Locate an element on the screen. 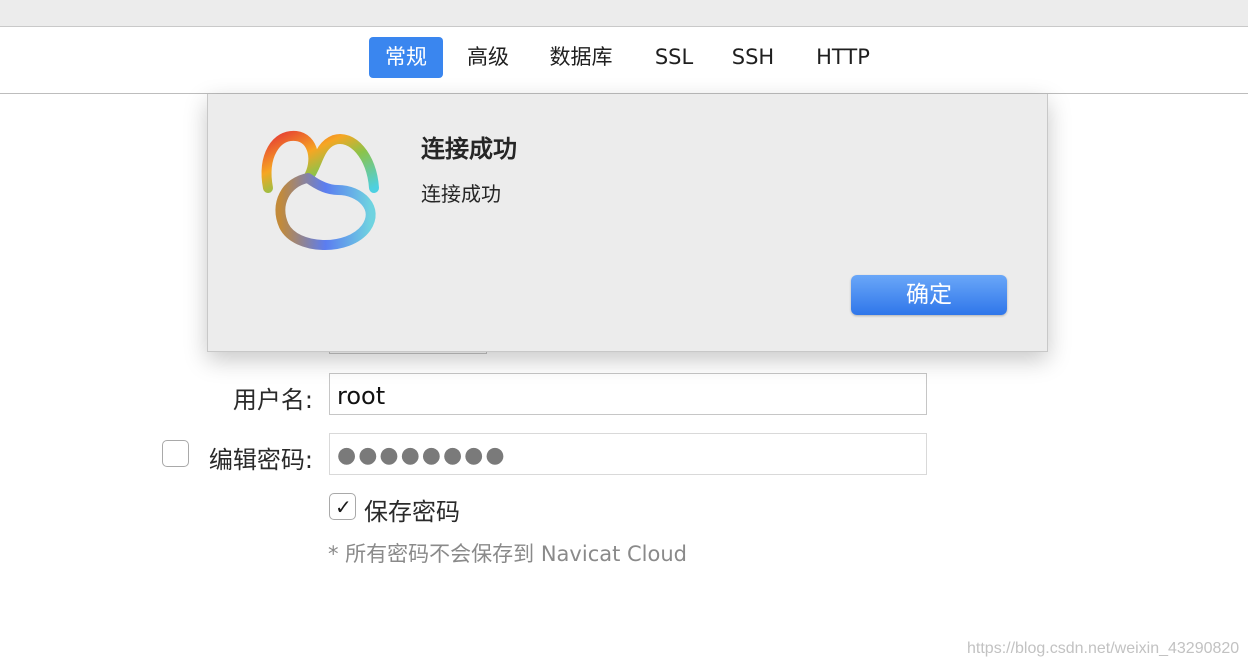  password-field: ●●●●●●●● is located at coordinates (628, 454).